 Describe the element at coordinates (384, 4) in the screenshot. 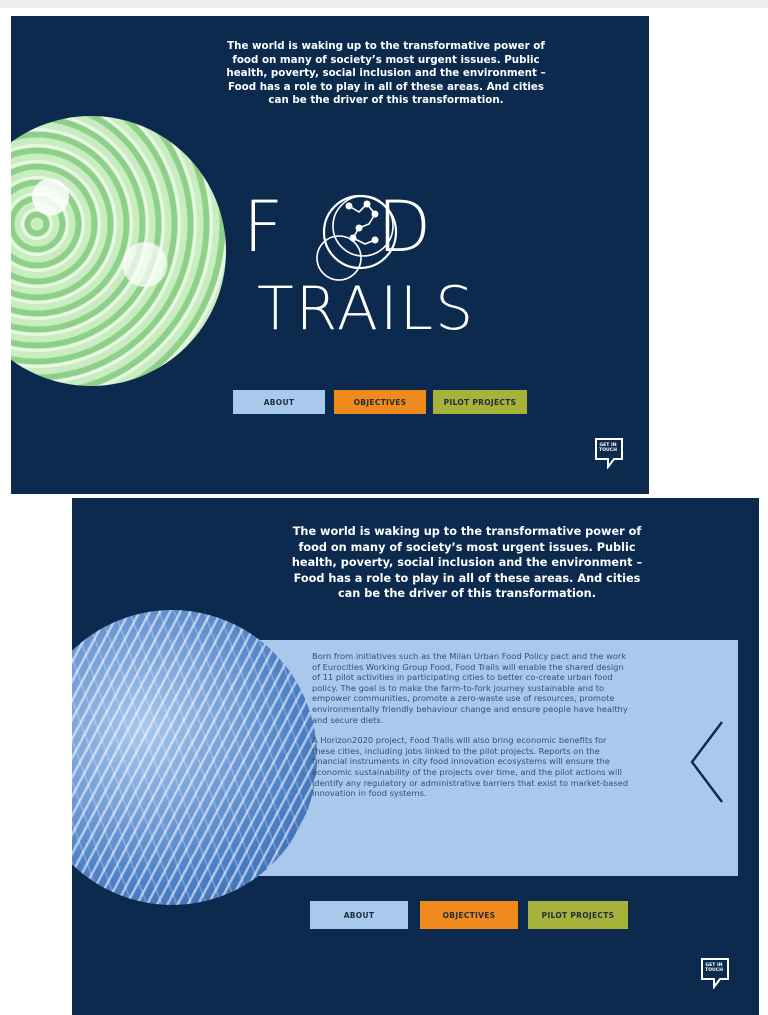

I see `top-border` at that location.